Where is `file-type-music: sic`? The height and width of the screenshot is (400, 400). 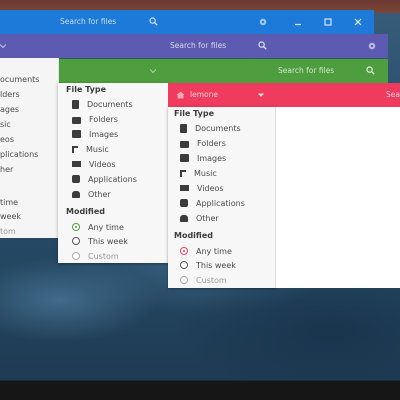
file-type-music: sic is located at coordinates (5, 124).